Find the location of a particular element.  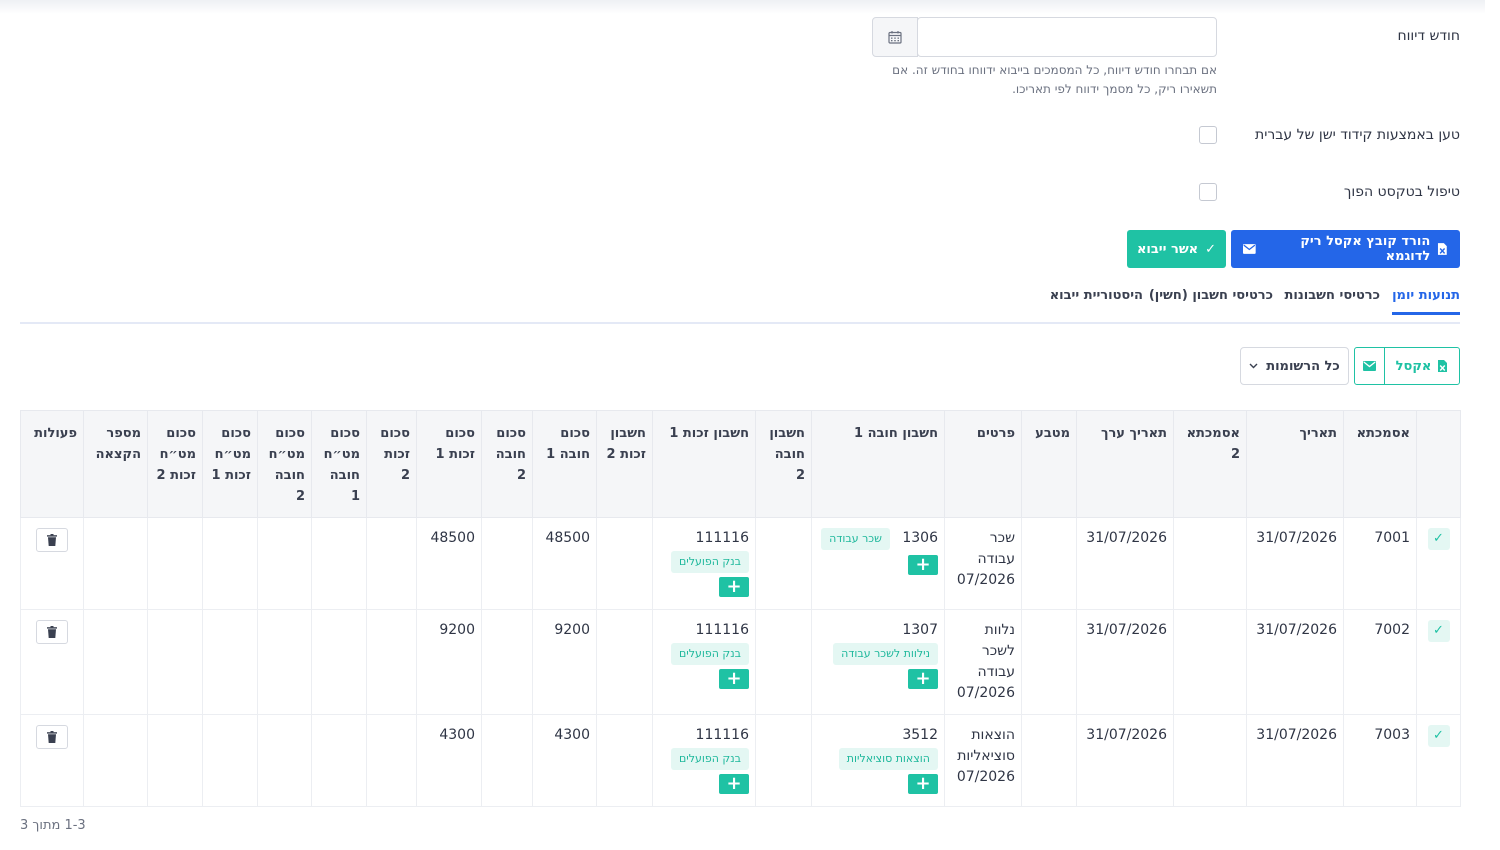

column-header: חשבון זכות 2 is located at coordinates (624, 464).